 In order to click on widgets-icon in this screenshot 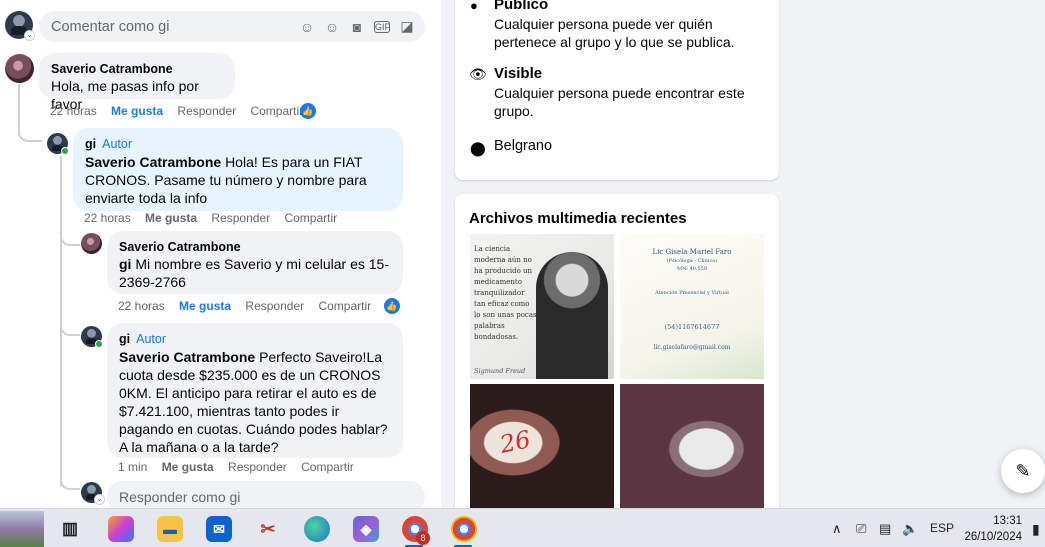, I will do `click(22, 529)`.